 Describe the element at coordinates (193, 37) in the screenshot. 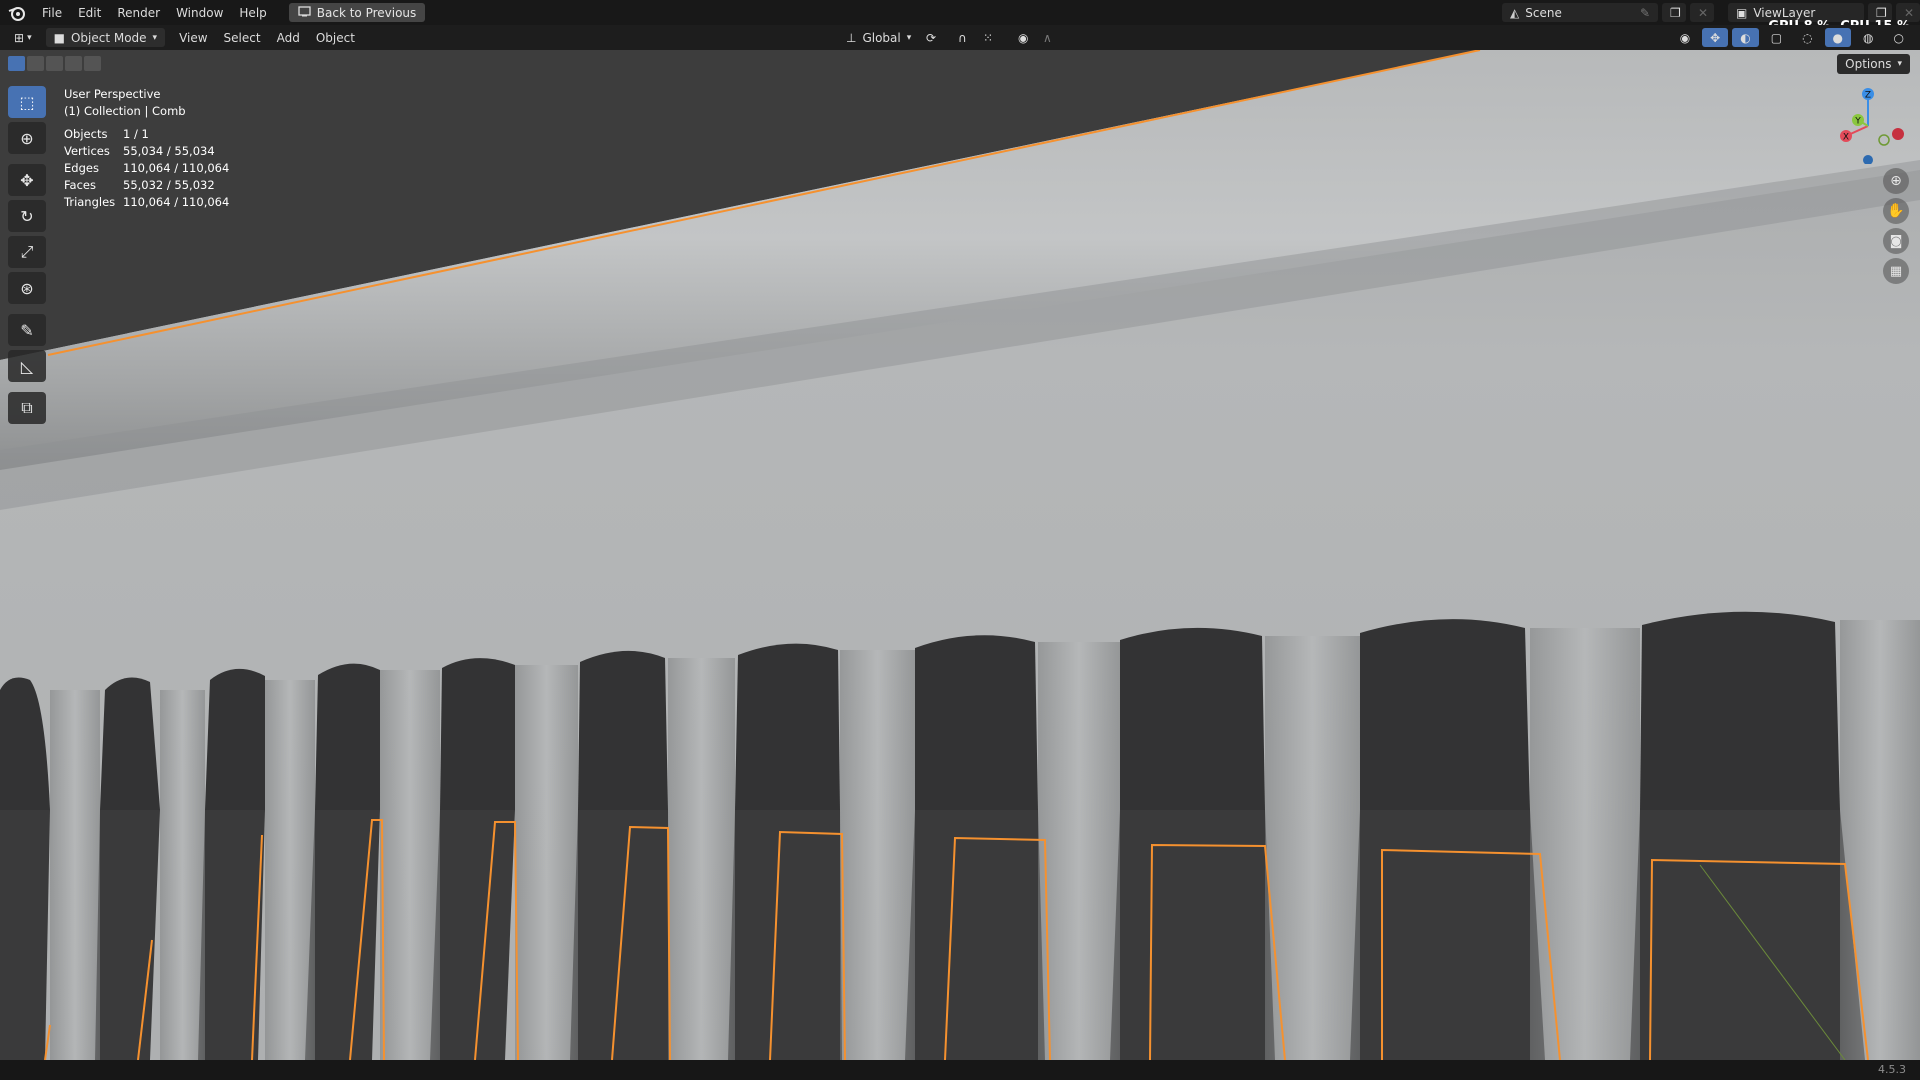

I see `menu-view: View` at that location.